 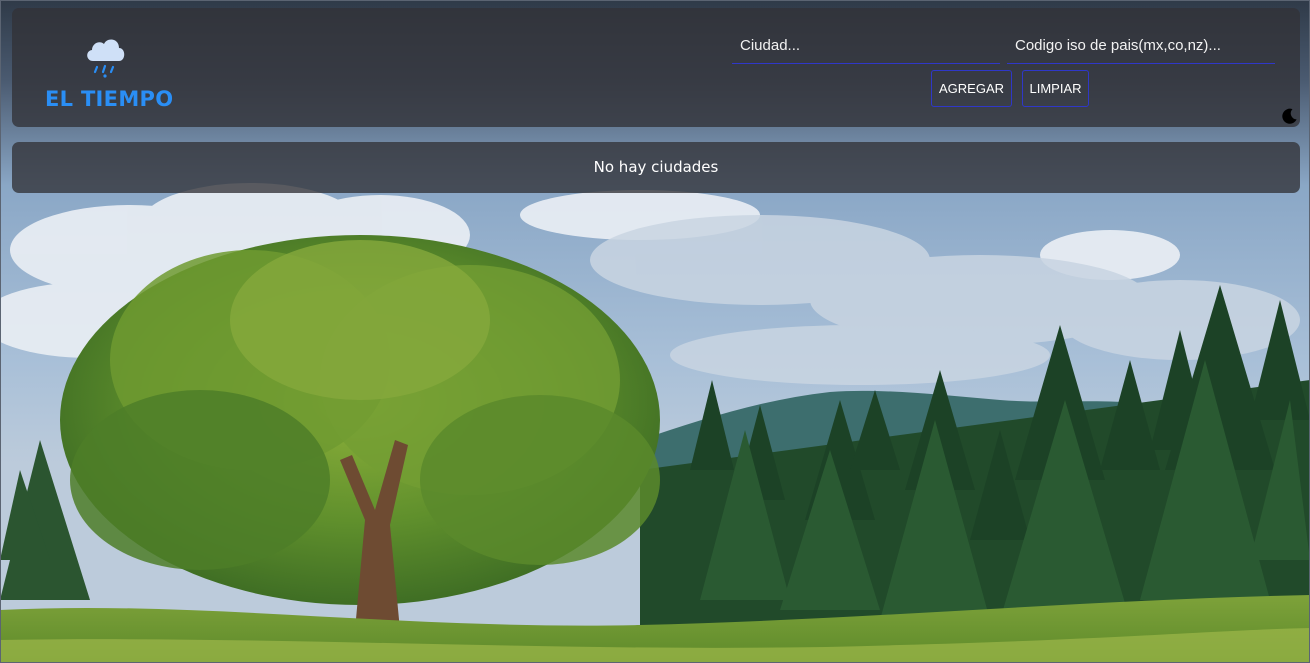 I want to click on clear-button: LIMPIAR, so click(x=1055, y=88).